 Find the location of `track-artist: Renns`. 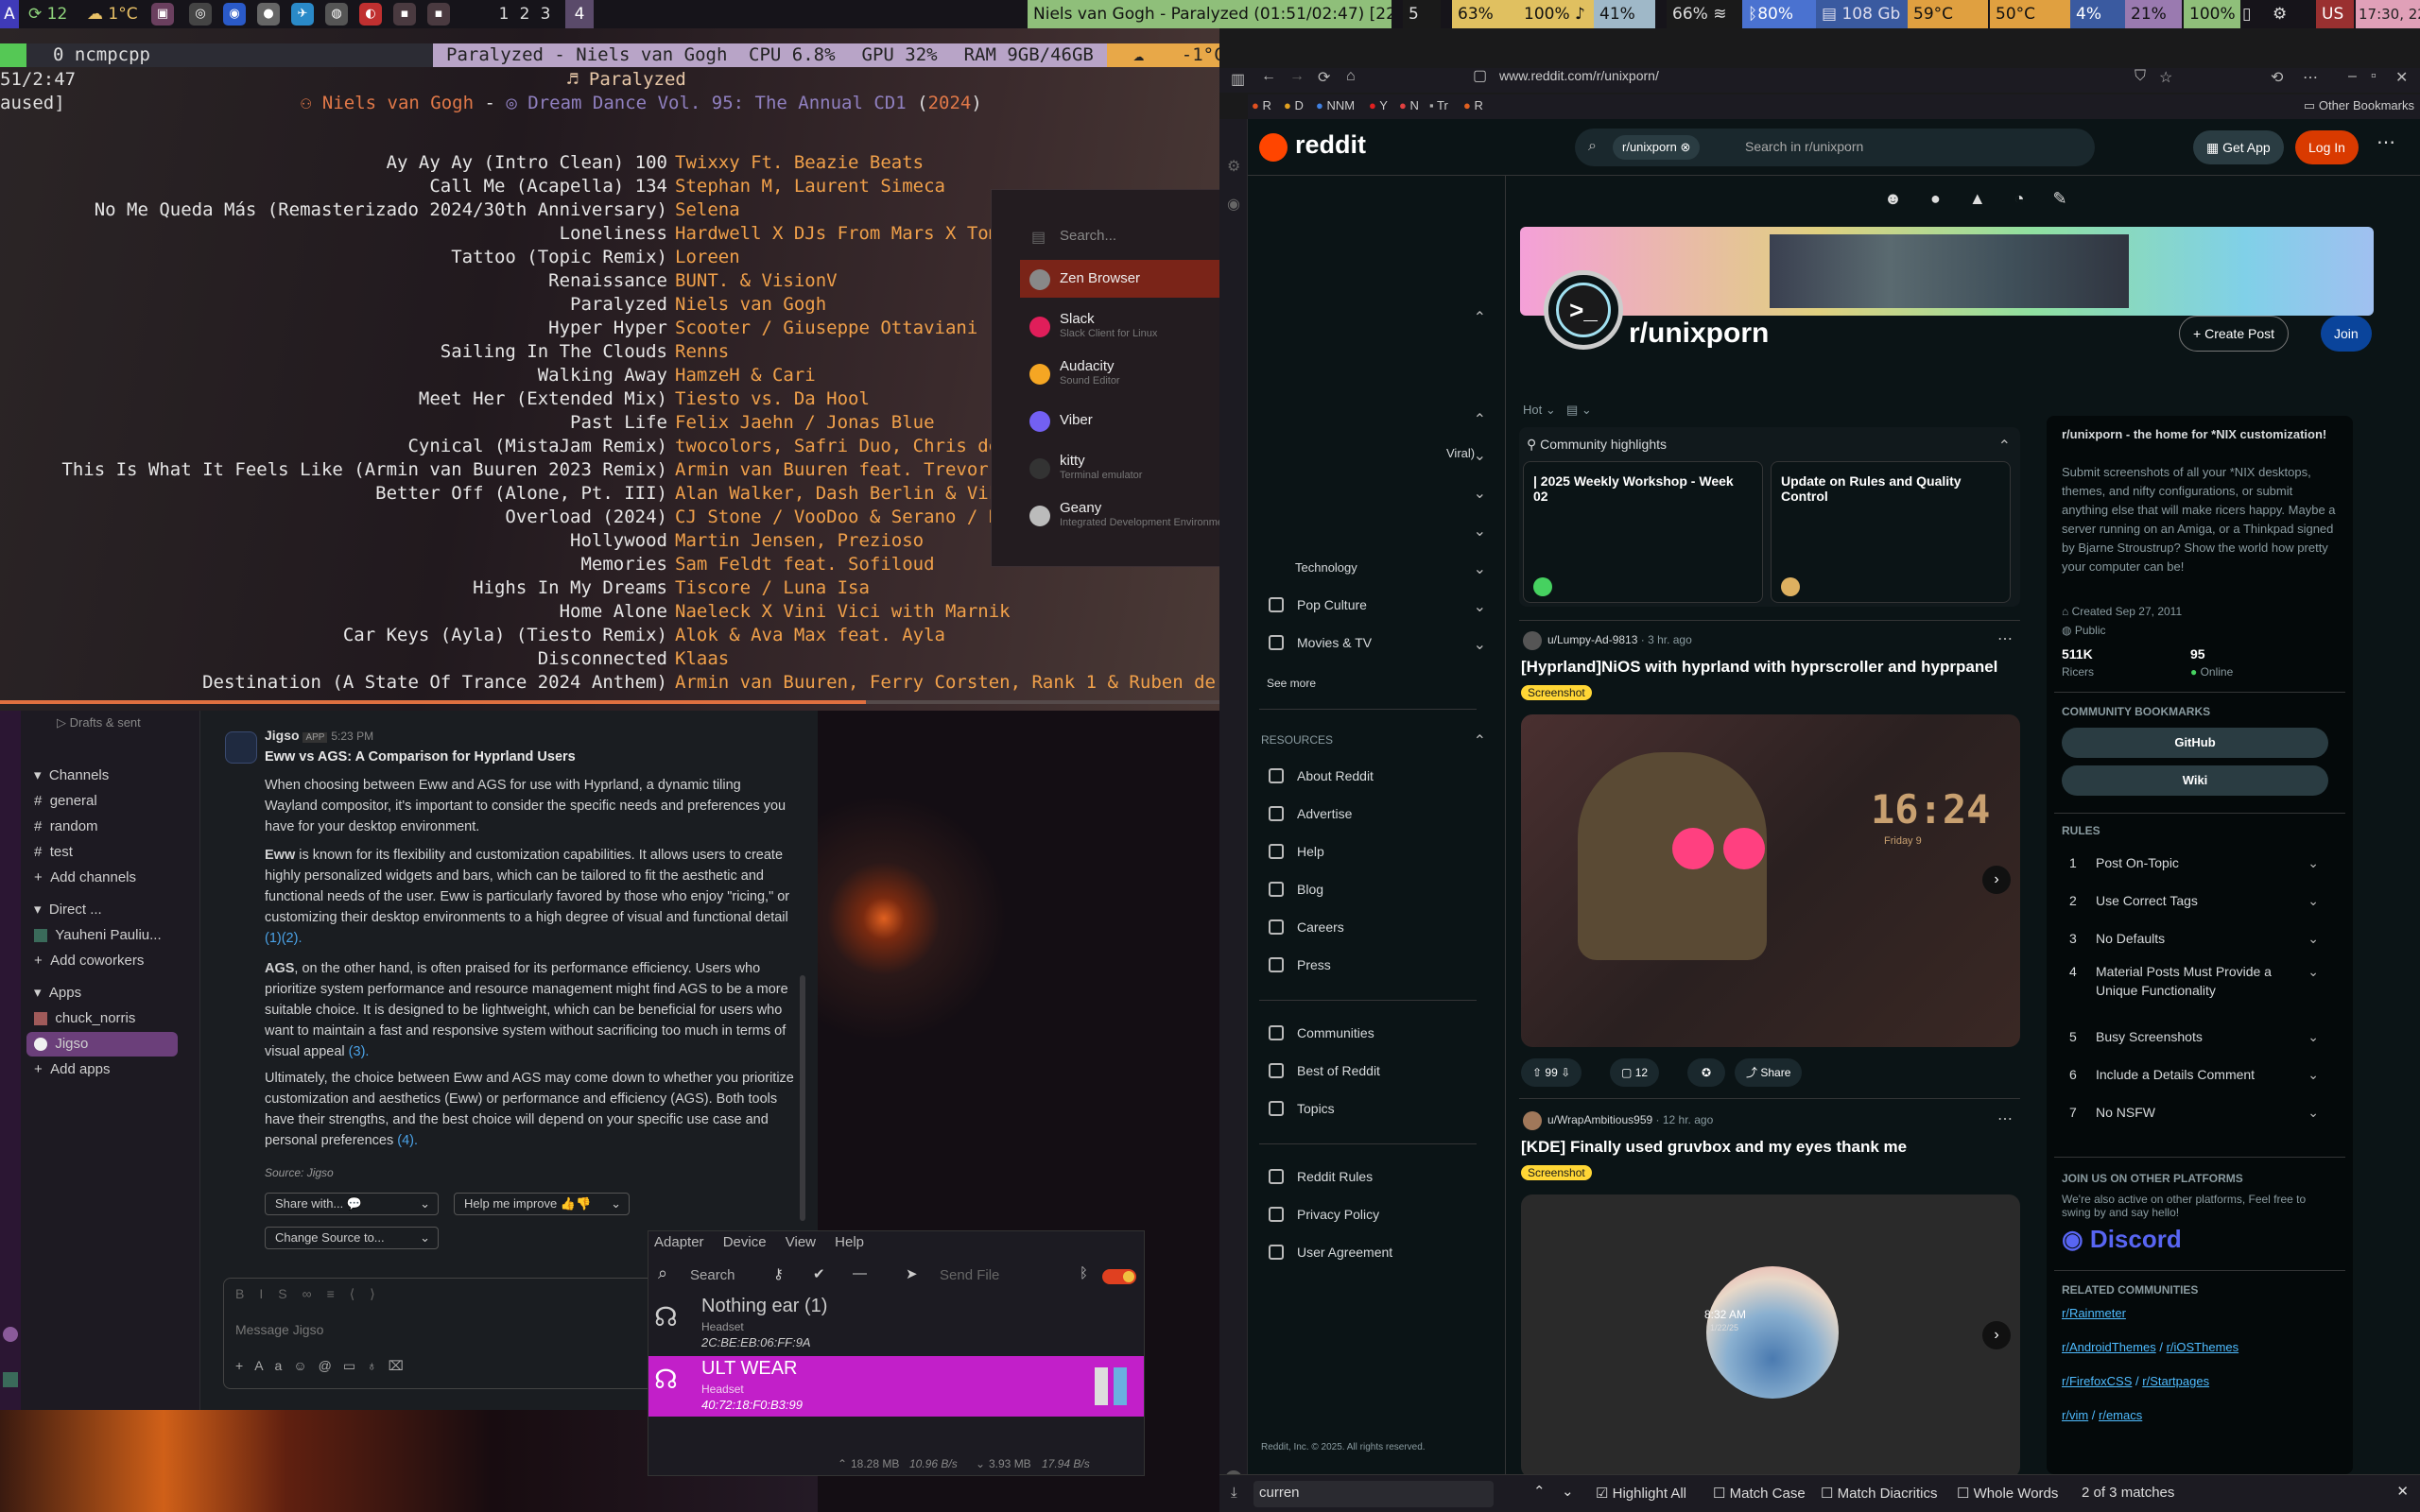

track-artist: Renns is located at coordinates (702, 352).